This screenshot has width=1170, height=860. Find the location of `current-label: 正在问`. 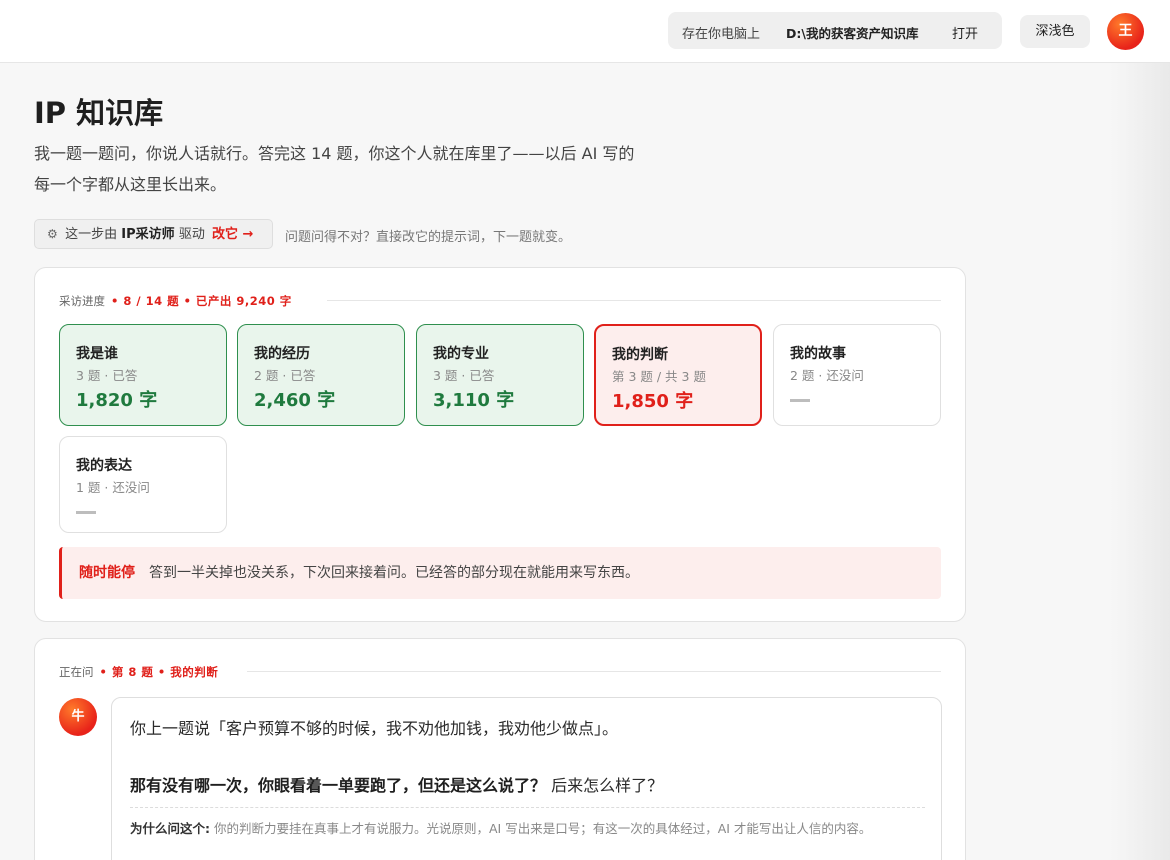

current-label: 正在问 is located at coordinates (76, 672).